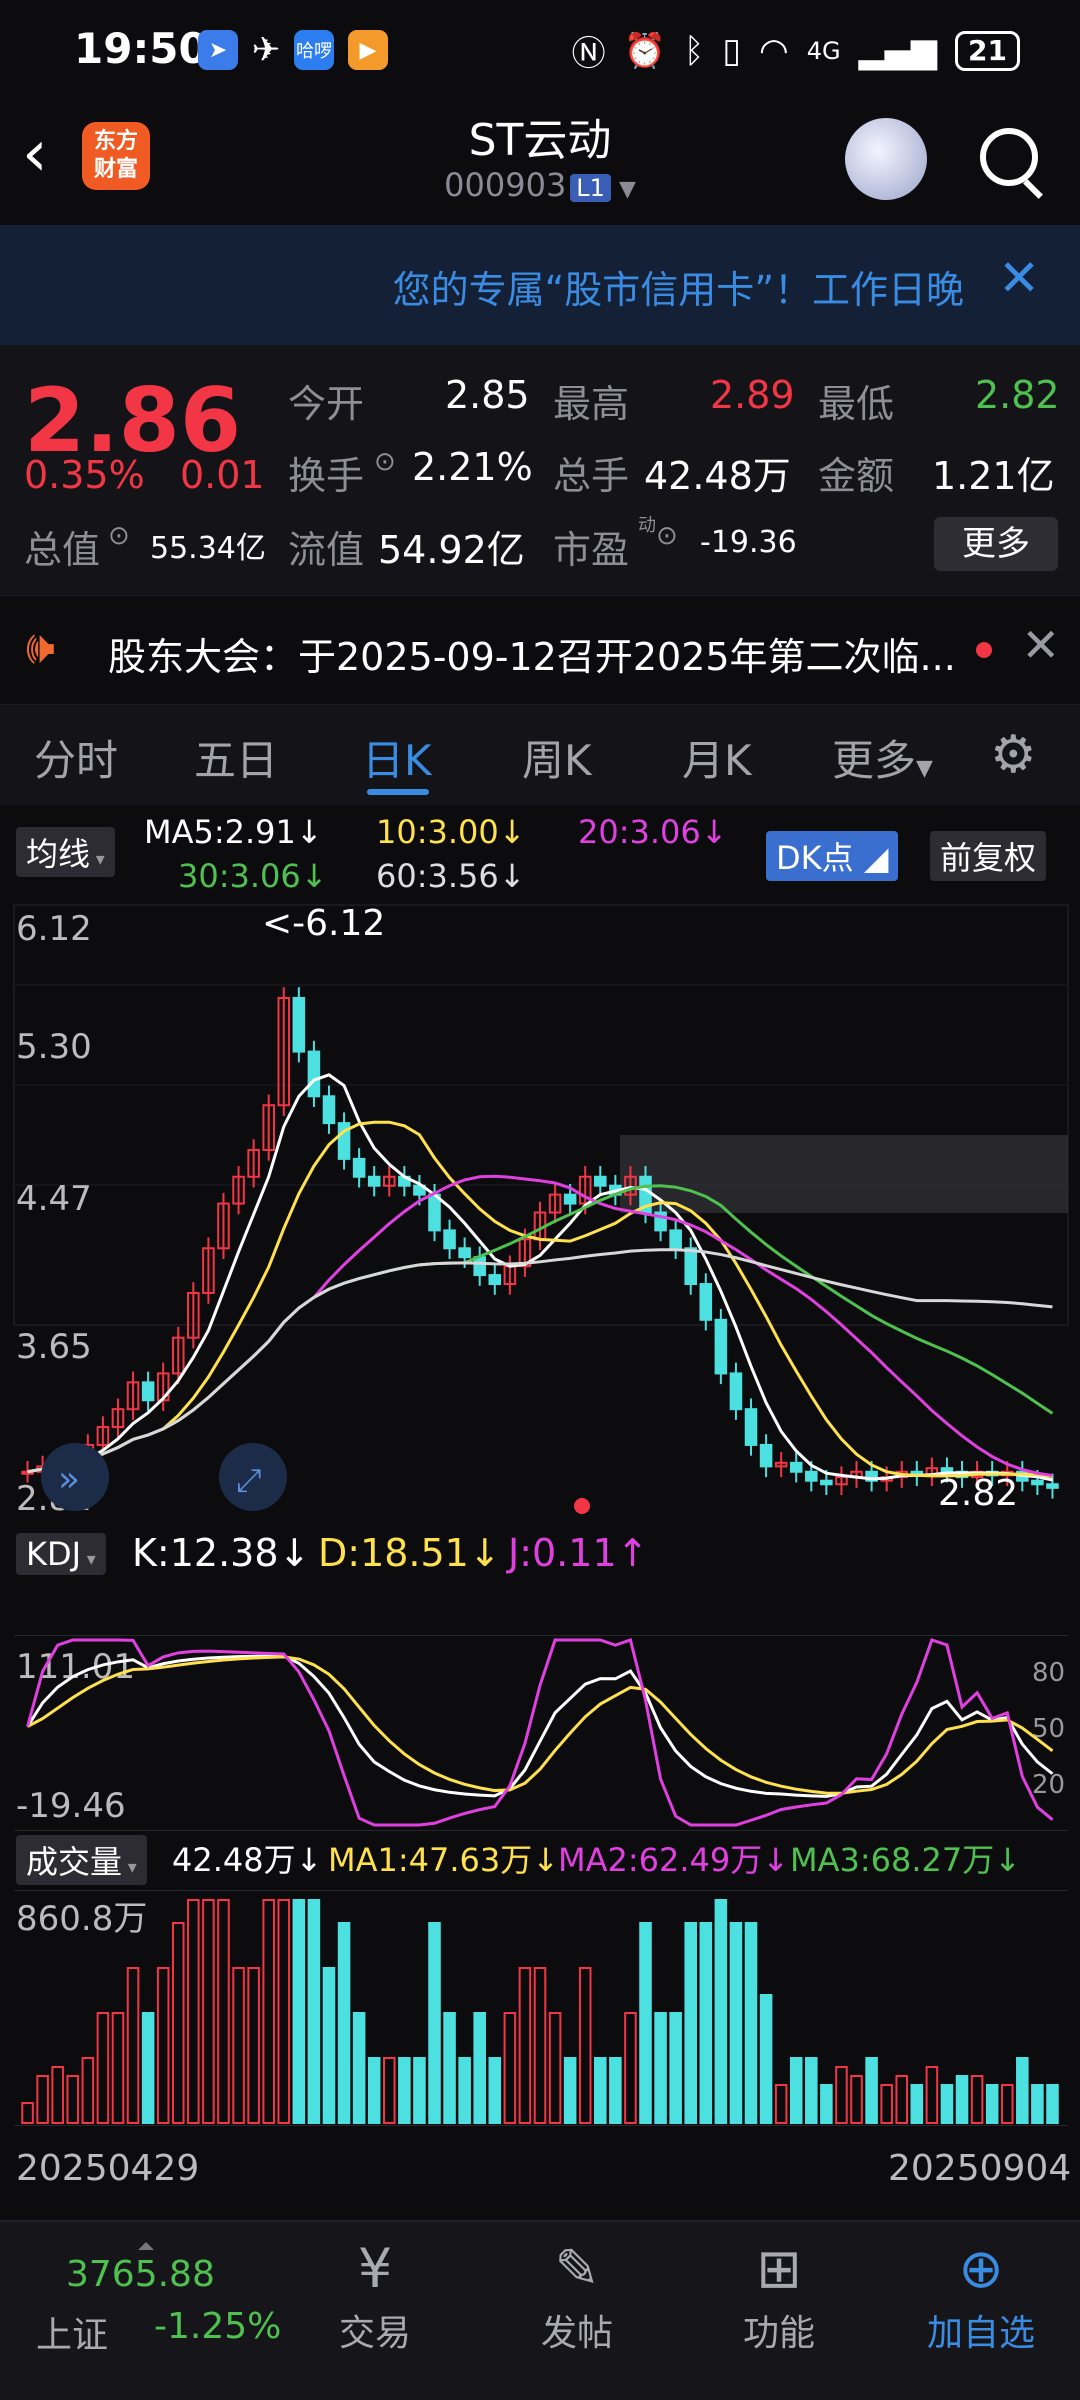  I want to click on min-price-annotation: 2.82, so click(978, 1493).